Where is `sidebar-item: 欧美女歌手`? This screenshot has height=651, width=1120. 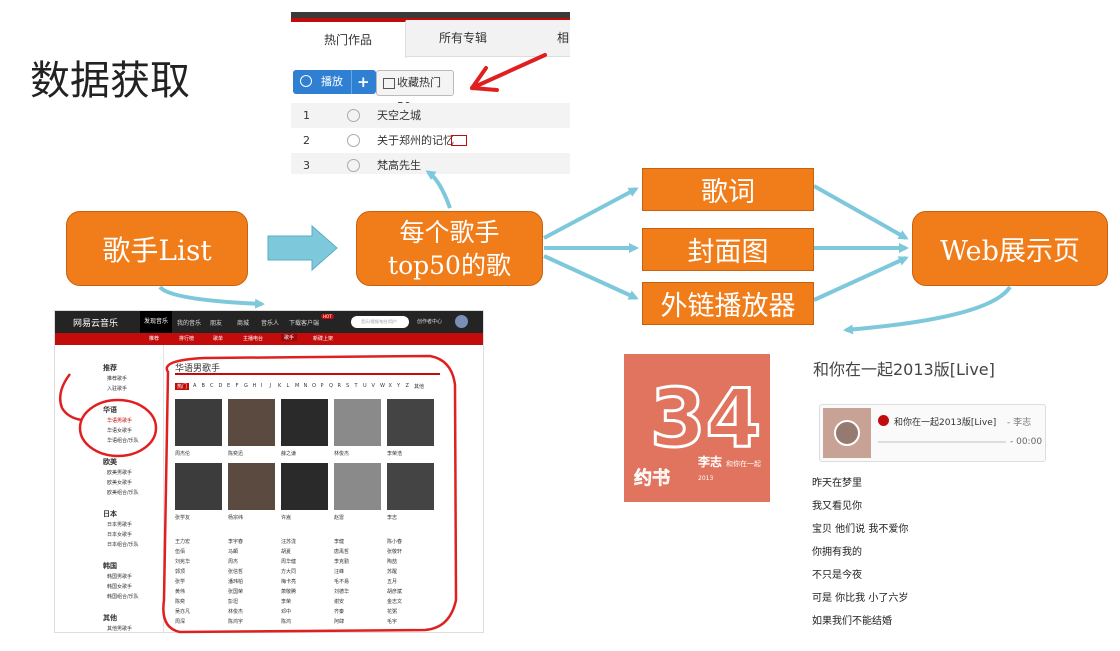
sidebar-item: 欧美女歌手 is located at coordinates (119, 482).